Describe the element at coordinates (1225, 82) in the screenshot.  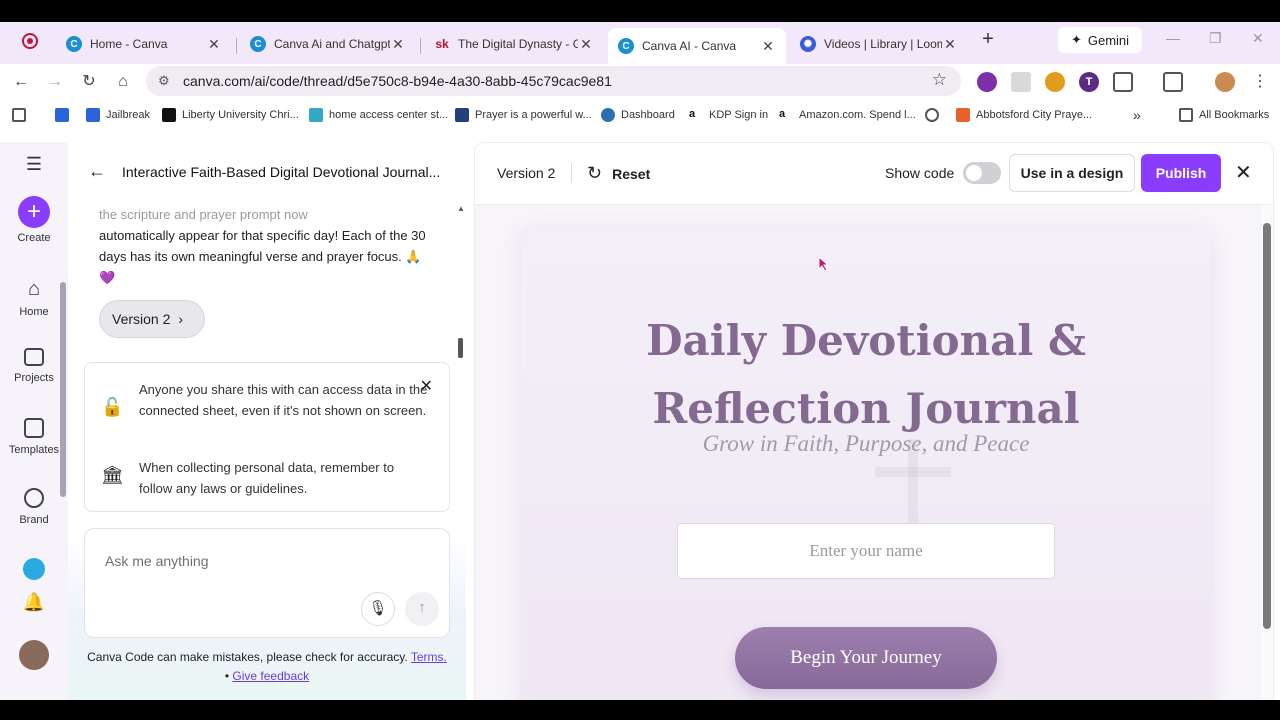
I see `profile-avatar` at that location.